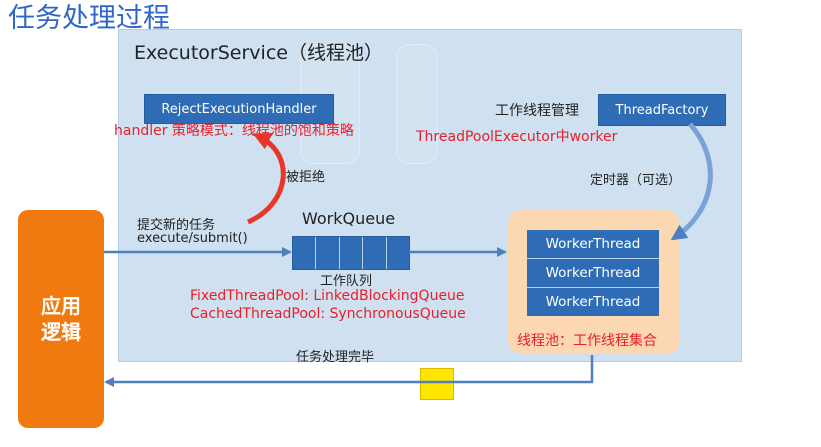 Image resolution: width=821 pixels, height=447 pixels. What do you see at coordinates (266, 179) in the screenshot?
I see `rejected-arrow` at bounding box center [266, 179].